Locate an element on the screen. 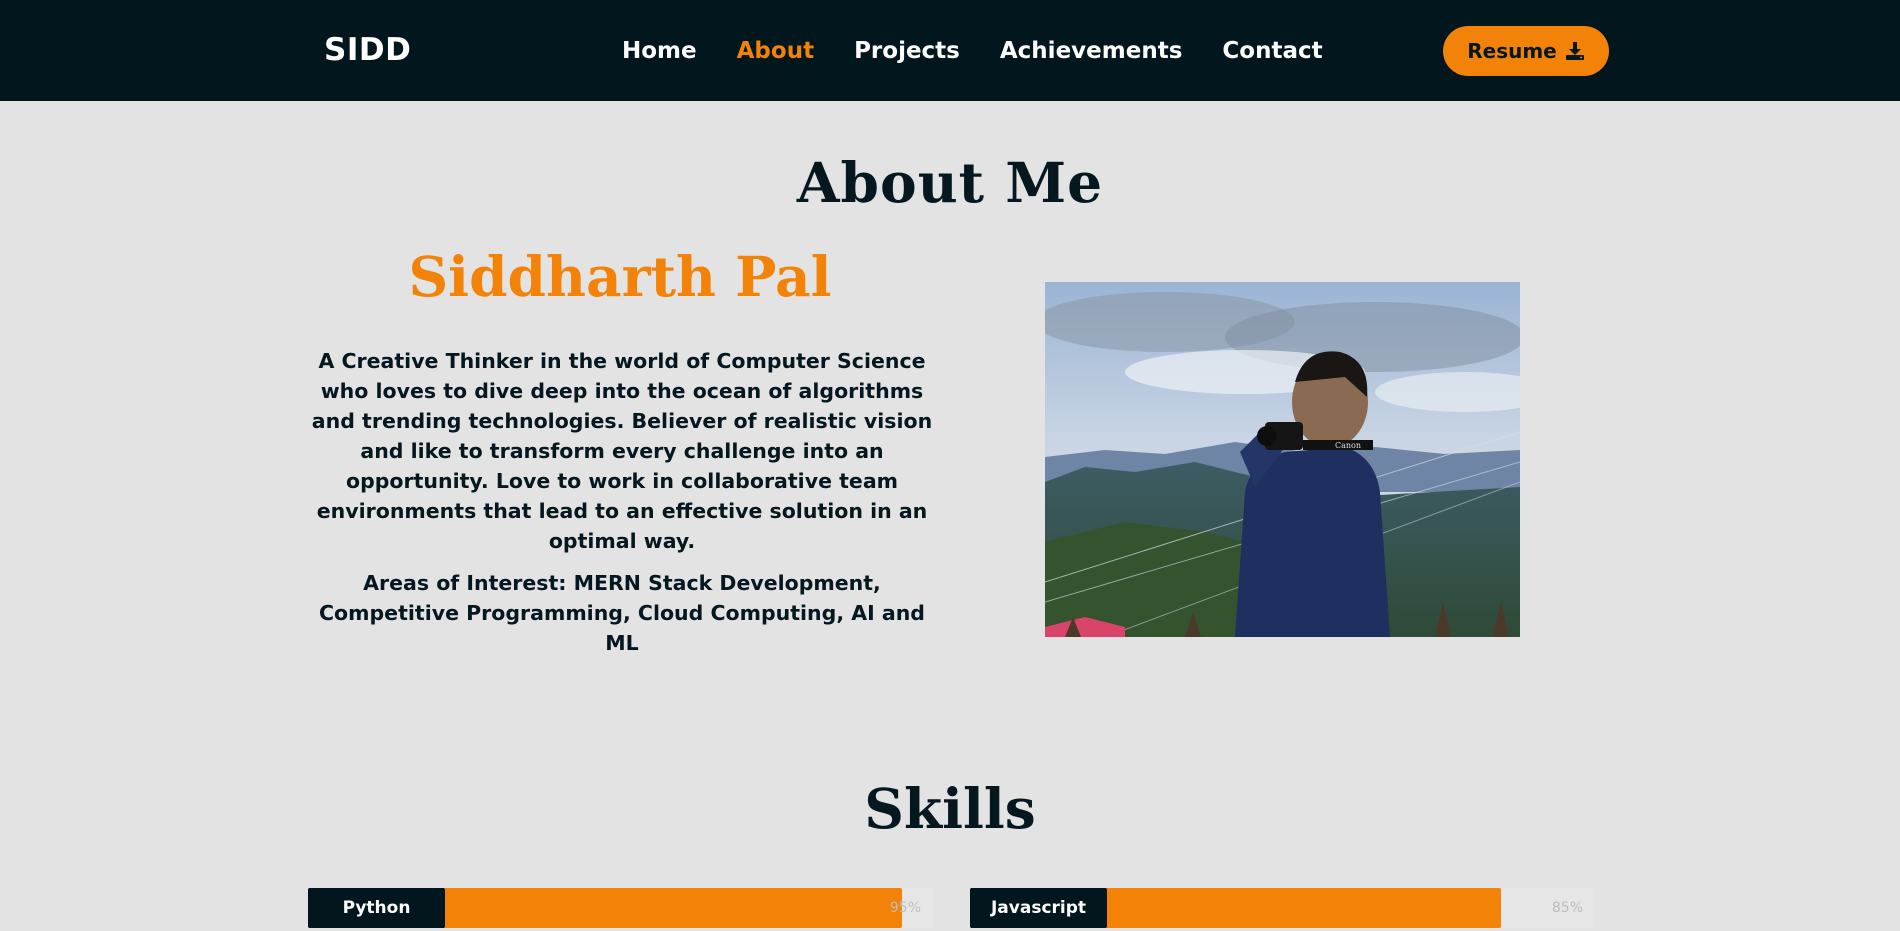  skill-percent: 85% is located at coordinates (1567, 908).